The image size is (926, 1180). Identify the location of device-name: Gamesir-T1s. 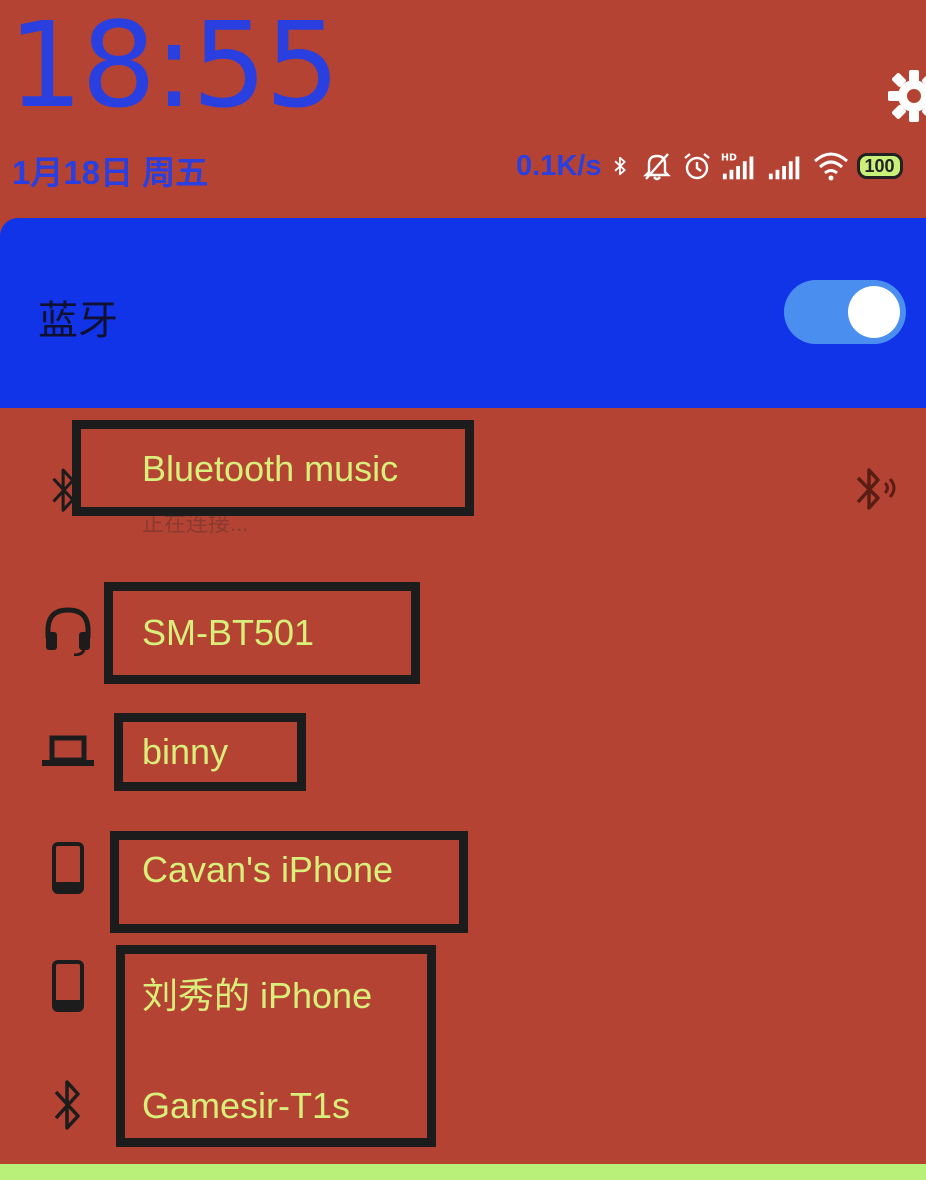
(246, 1105).